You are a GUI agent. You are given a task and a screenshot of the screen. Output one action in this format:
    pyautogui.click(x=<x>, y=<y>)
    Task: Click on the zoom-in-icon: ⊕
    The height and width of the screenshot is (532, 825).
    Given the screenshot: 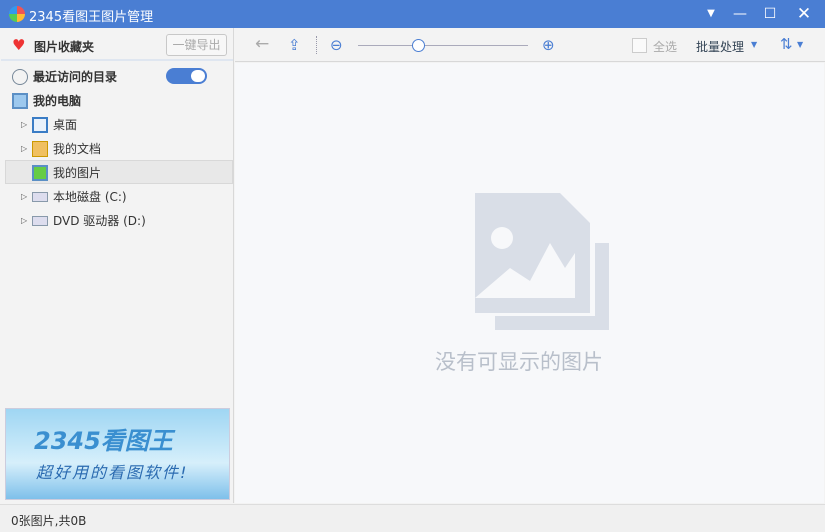 What is the action you would take?
    pyautogui.click(x=548, y=45)
    